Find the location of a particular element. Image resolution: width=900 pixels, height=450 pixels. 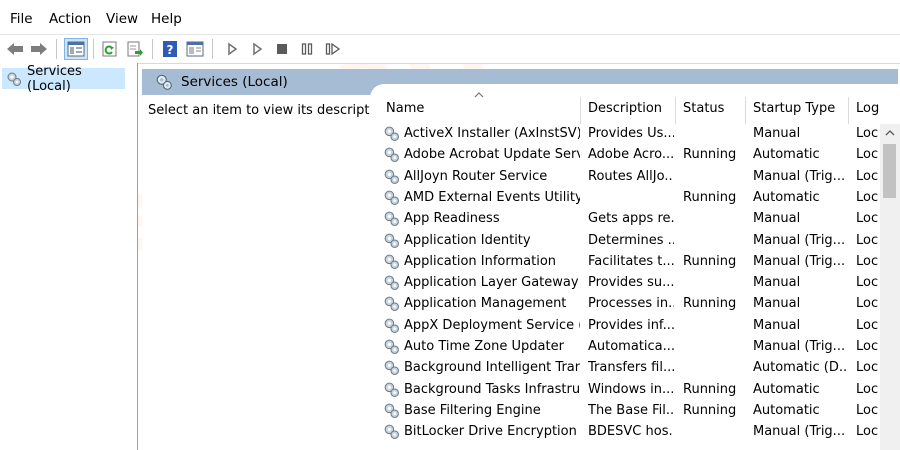

scroll-up-icon is located at coordinates (890, 133).